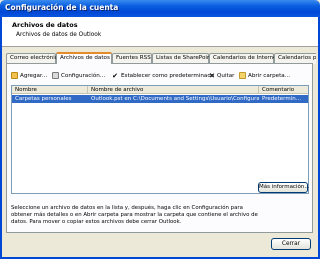 The image size is (320, 259). What do you see at coordinates (43, 99) in the screenshot?
I see `row-name: Carpetas personales` at bounding box center [43, 99].